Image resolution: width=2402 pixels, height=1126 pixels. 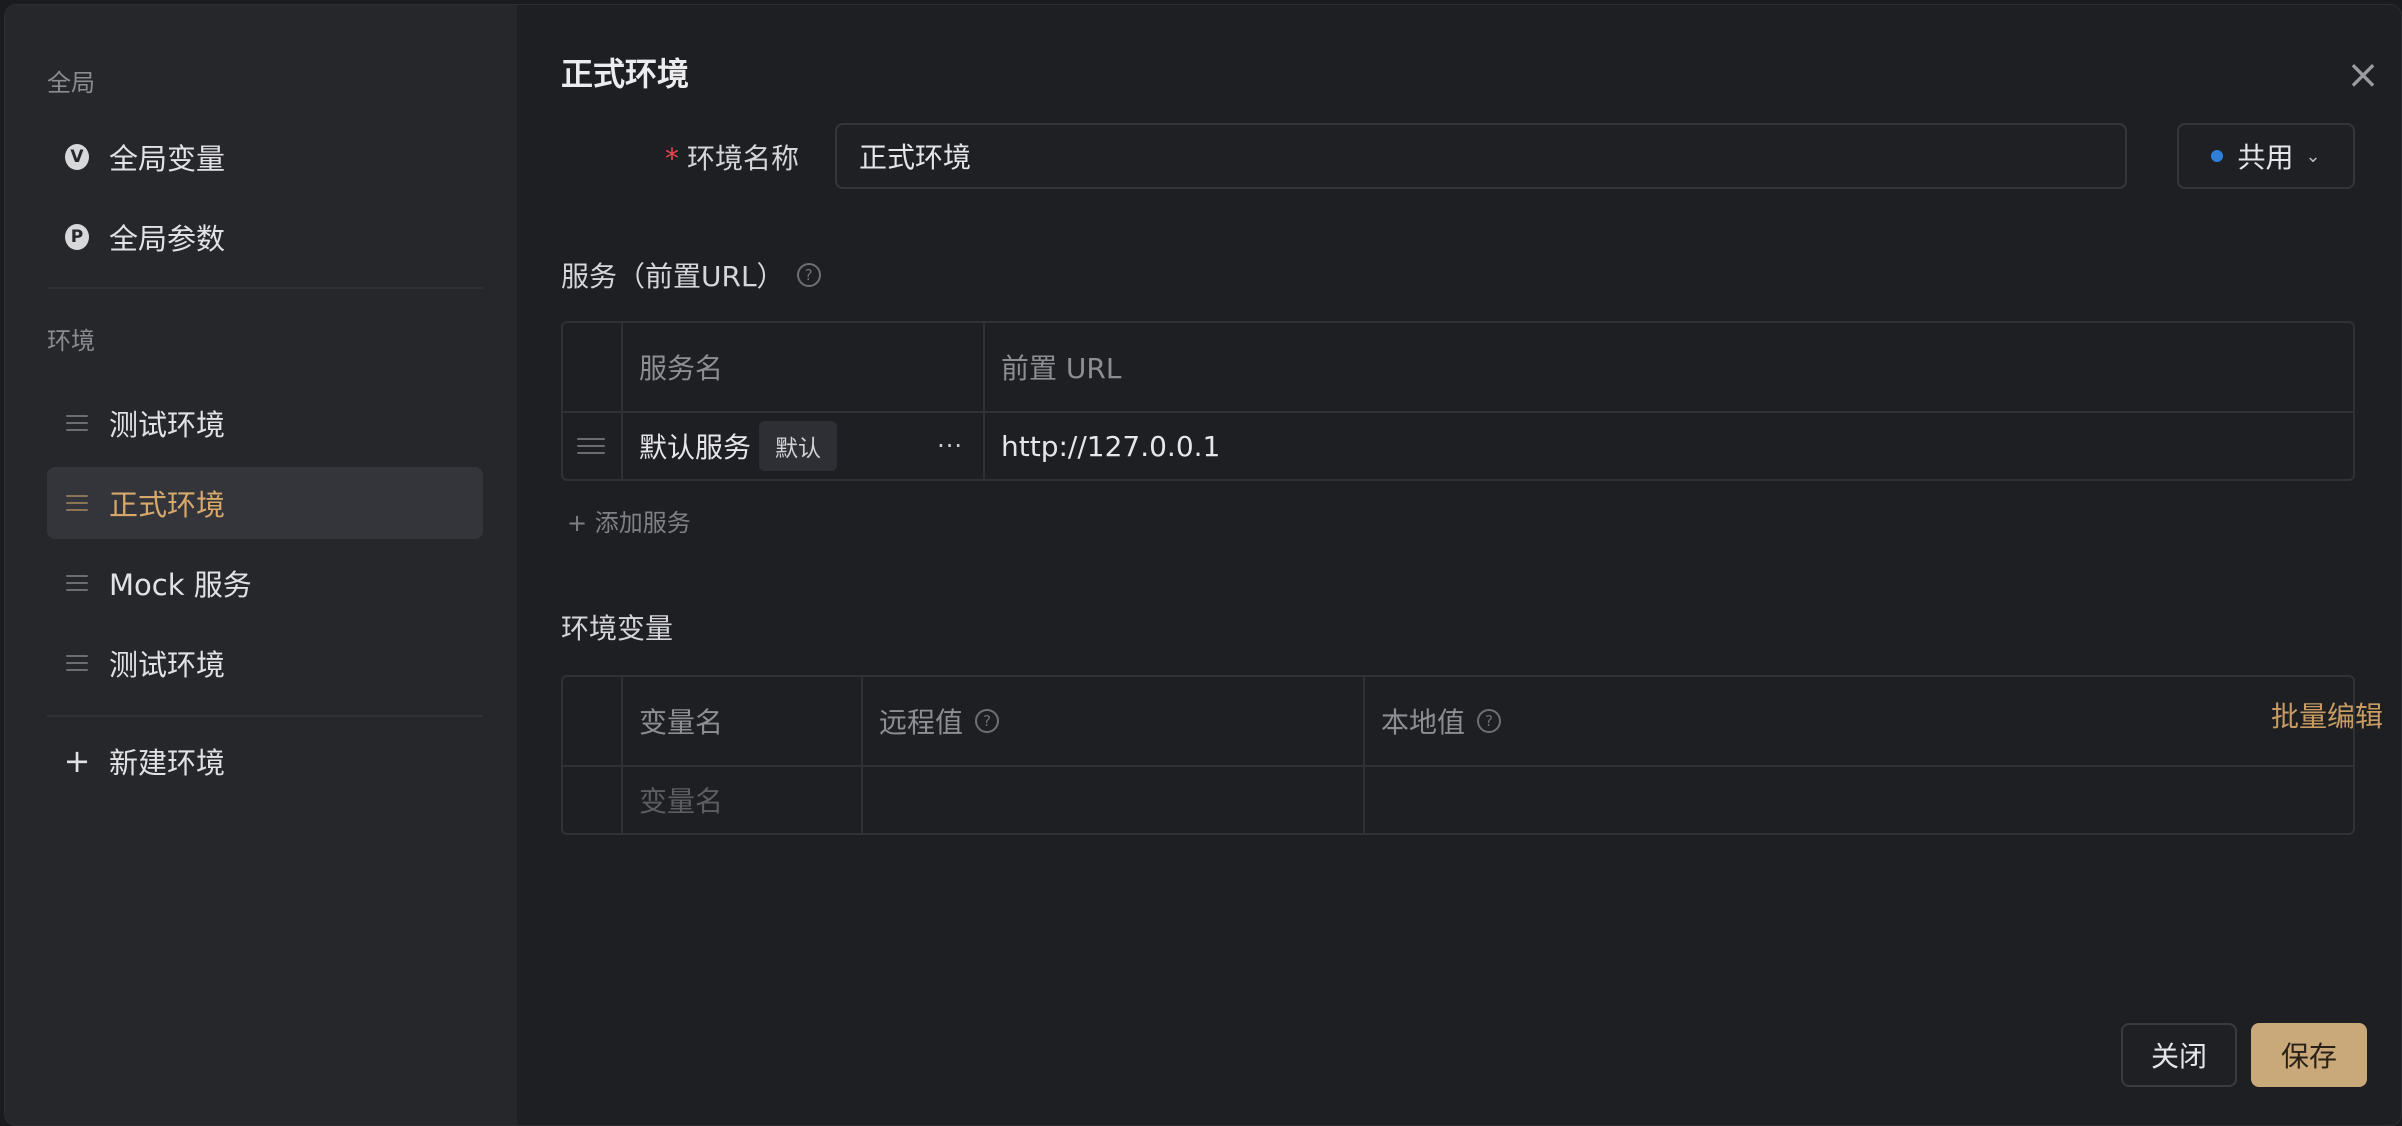 What do you see at coordinates (798, 446) in the screenshot?
I see `default-badge: 默认` at bounding box center [798, 446].